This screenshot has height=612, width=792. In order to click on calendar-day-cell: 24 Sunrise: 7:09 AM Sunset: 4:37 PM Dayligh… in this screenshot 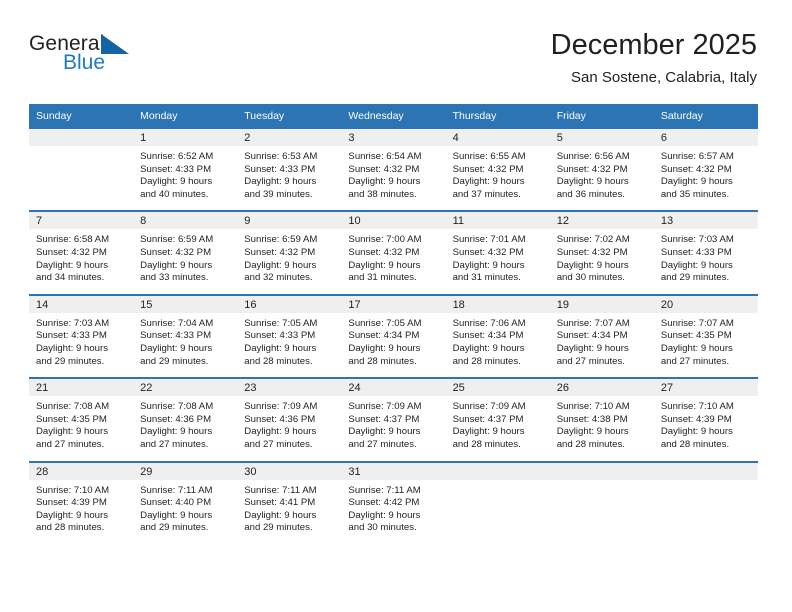, I will do `click(393, 419)`.